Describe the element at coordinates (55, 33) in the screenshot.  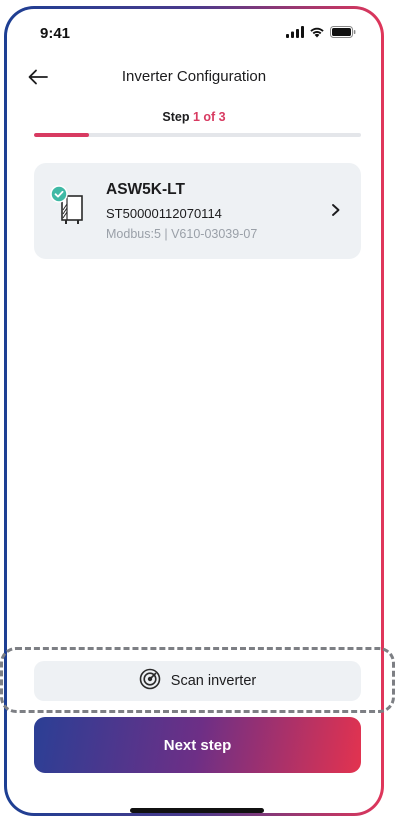
I see `status-time: 9:41` at that location.